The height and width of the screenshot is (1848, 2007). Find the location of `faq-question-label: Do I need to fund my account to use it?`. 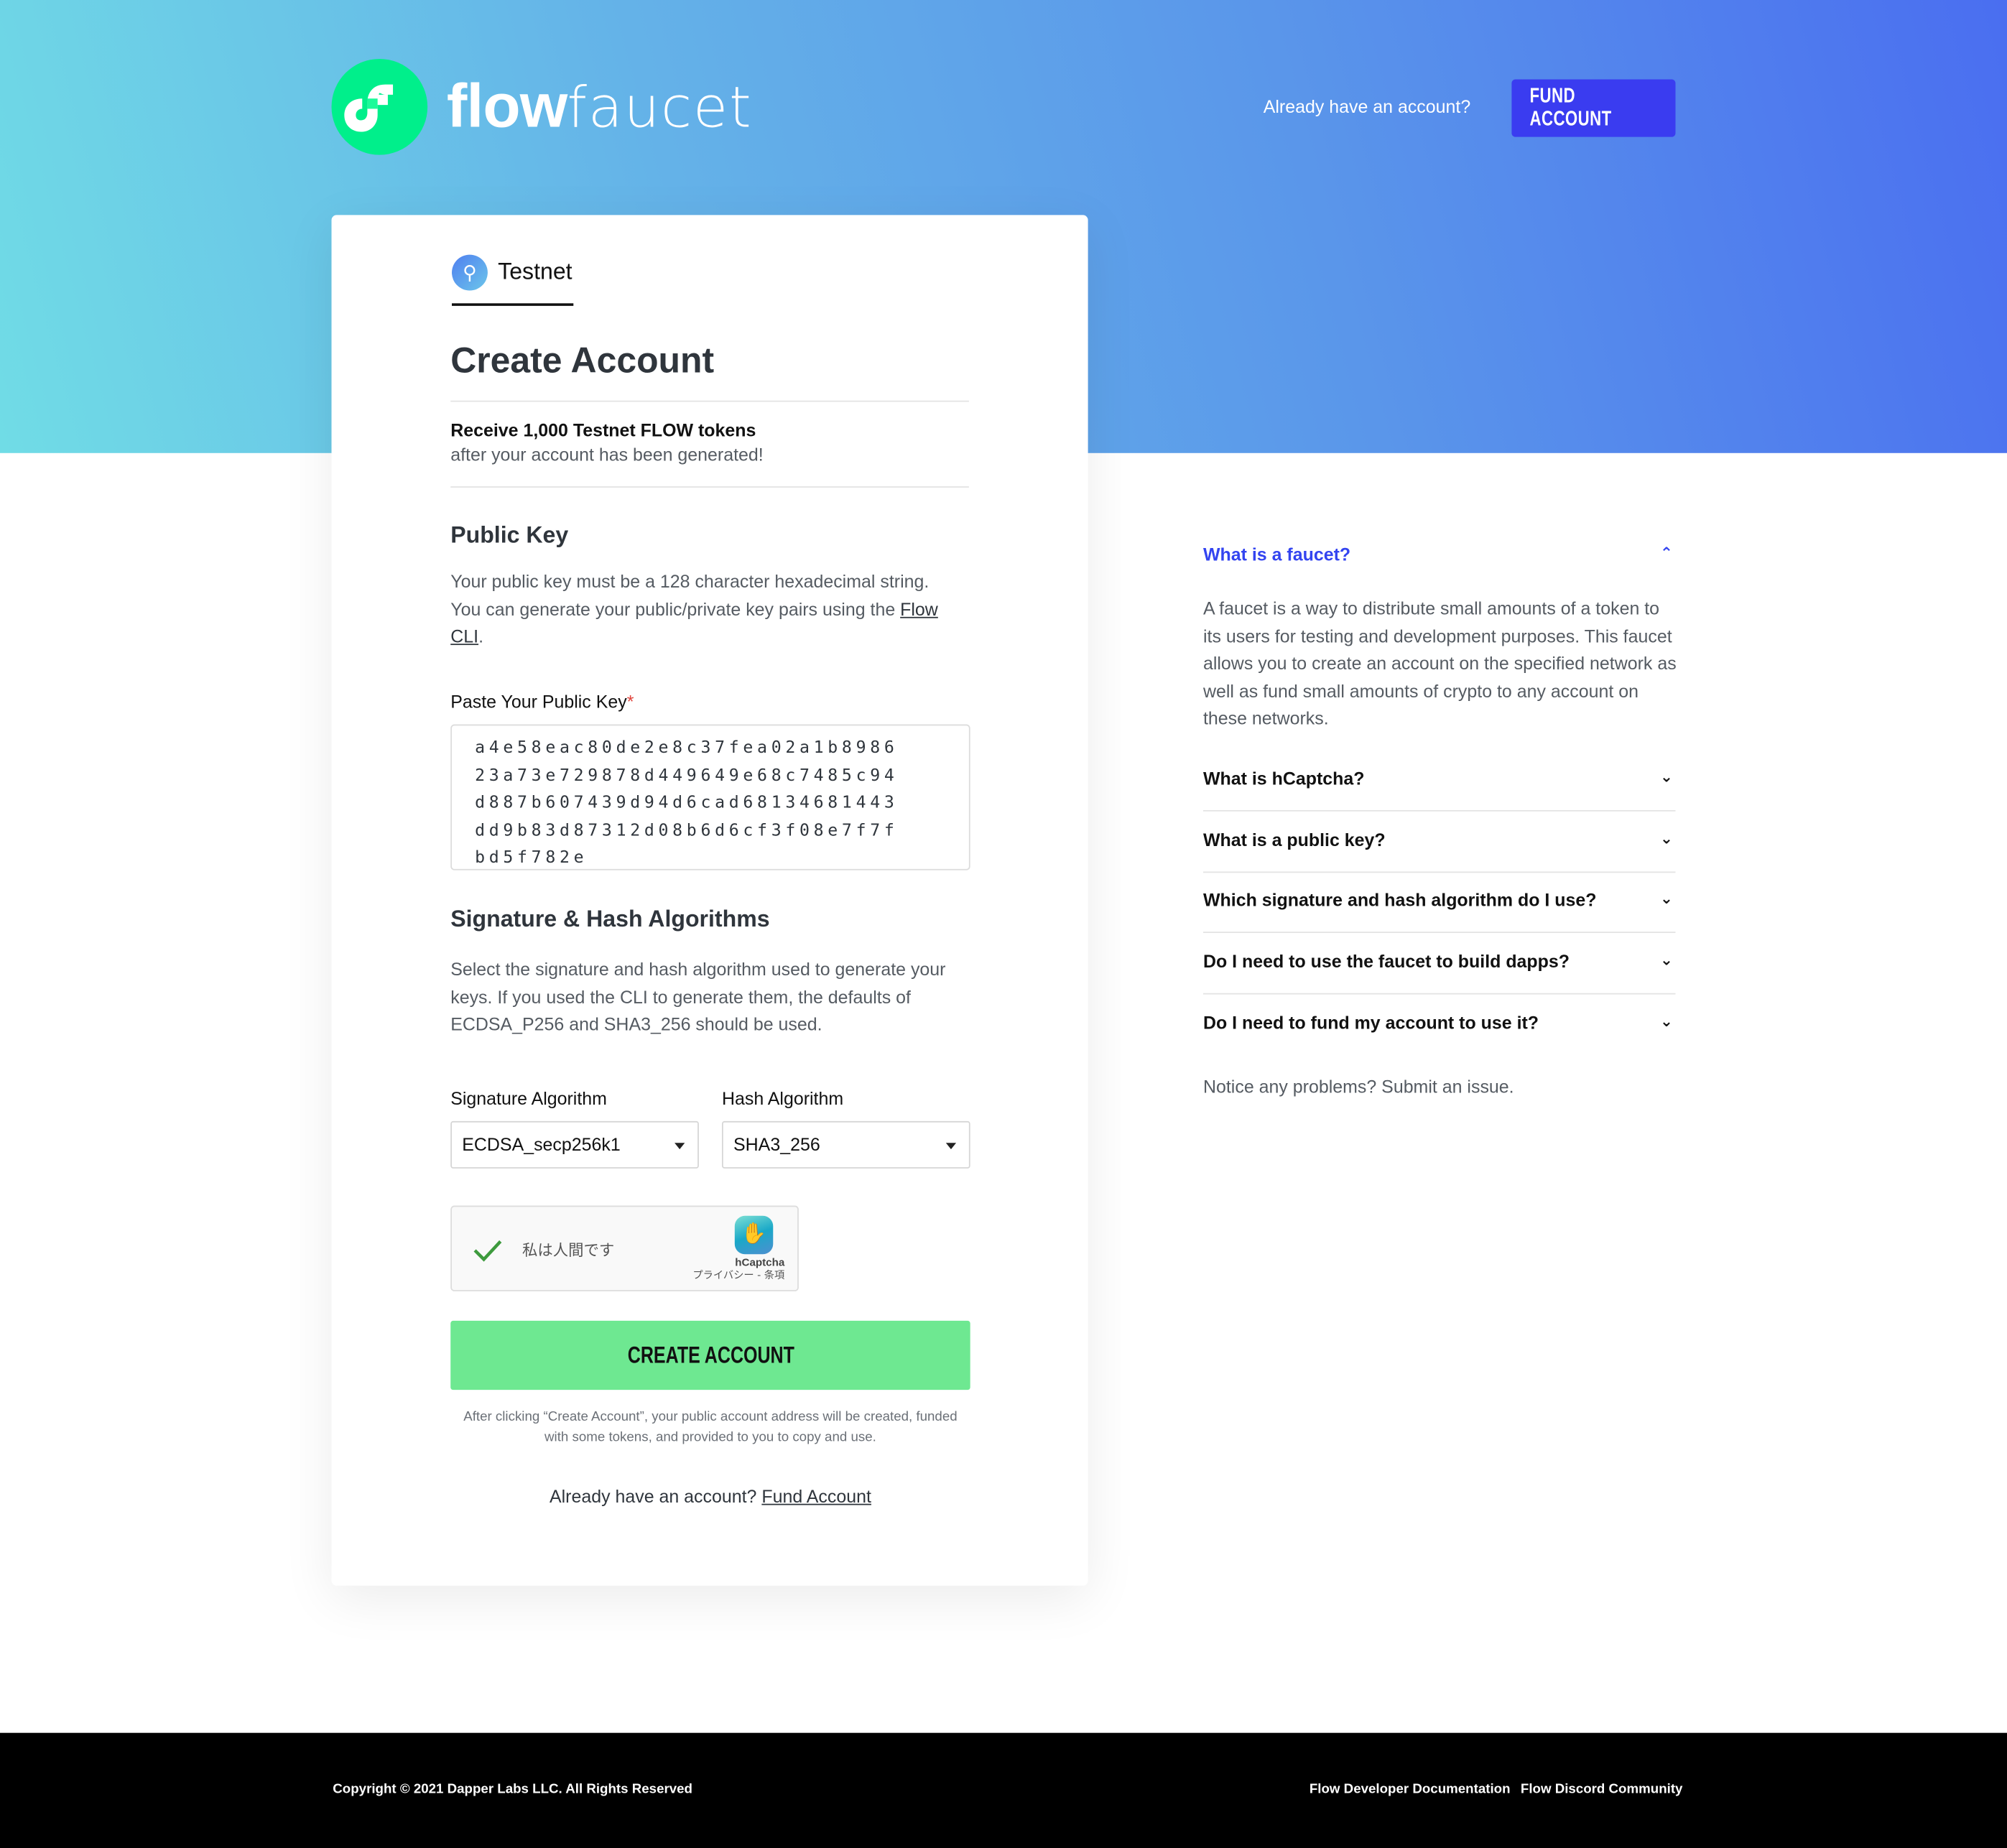

faq-question-label: Do I need to fund my account to use it? is located at coordinates (1370, 1023).